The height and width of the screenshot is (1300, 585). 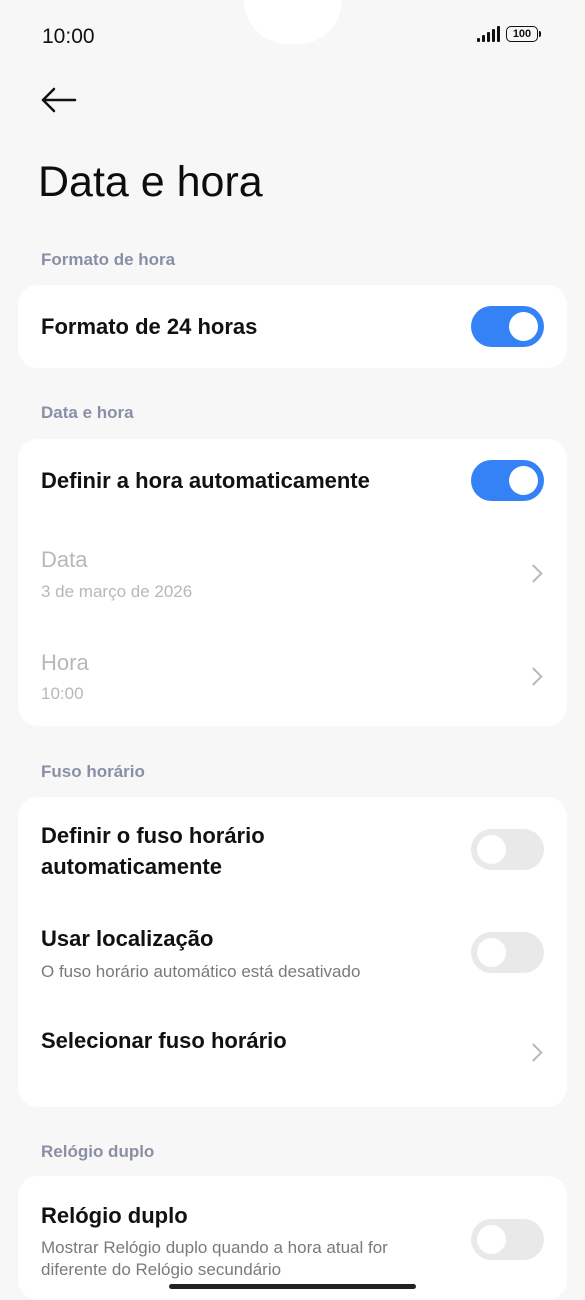 I want to click on battery-icon: 100, so click(x=523, y=34).